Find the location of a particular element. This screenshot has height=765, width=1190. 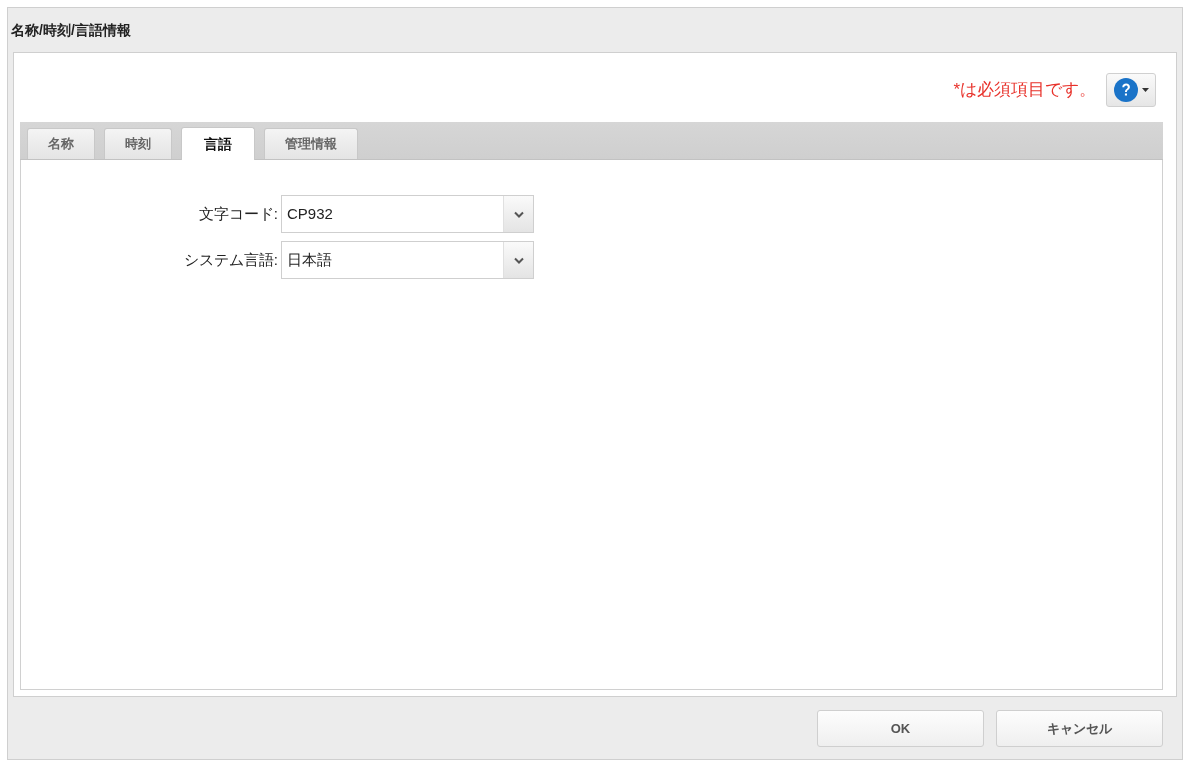

field-label: 文字コード: is located at coordinates (238, 213).